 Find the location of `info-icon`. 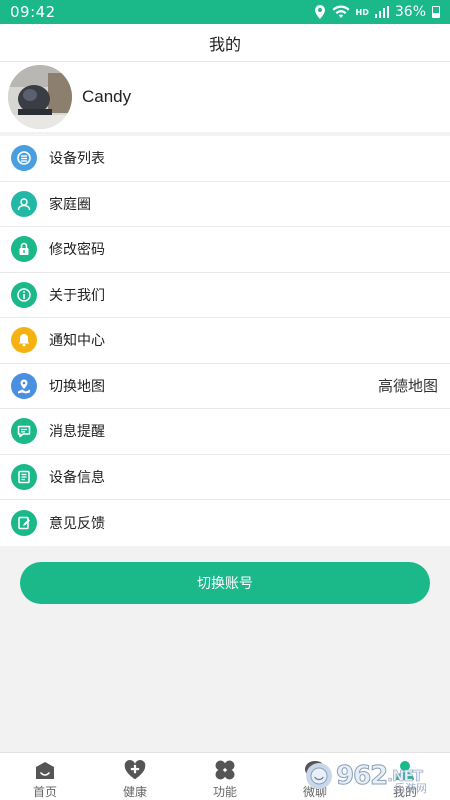

info-icon is located at coordinates (24, 294).